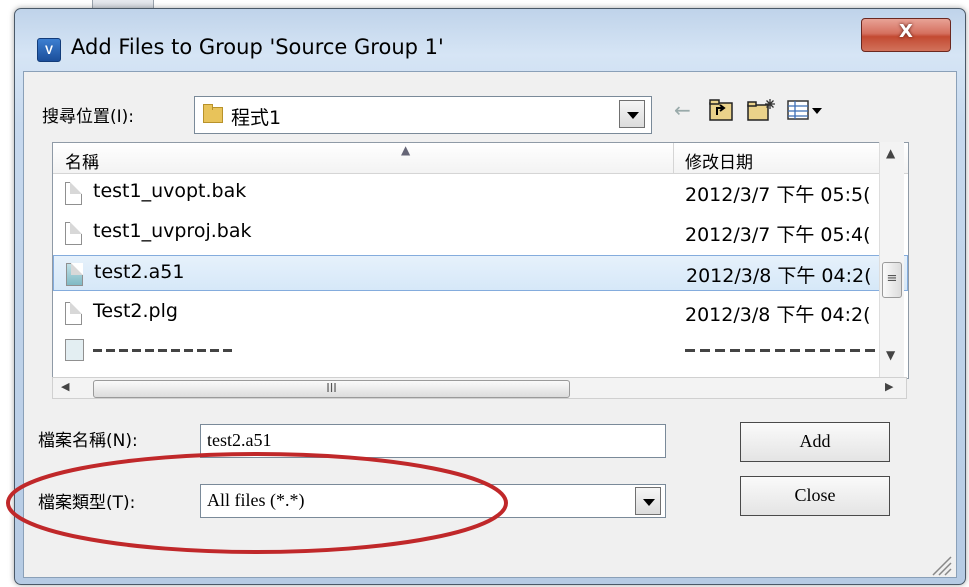 This screenshot has height=587, width=969. Describe the element at coordinates (193, 349) in the screenshot. I see `partial-row-name` at that location.